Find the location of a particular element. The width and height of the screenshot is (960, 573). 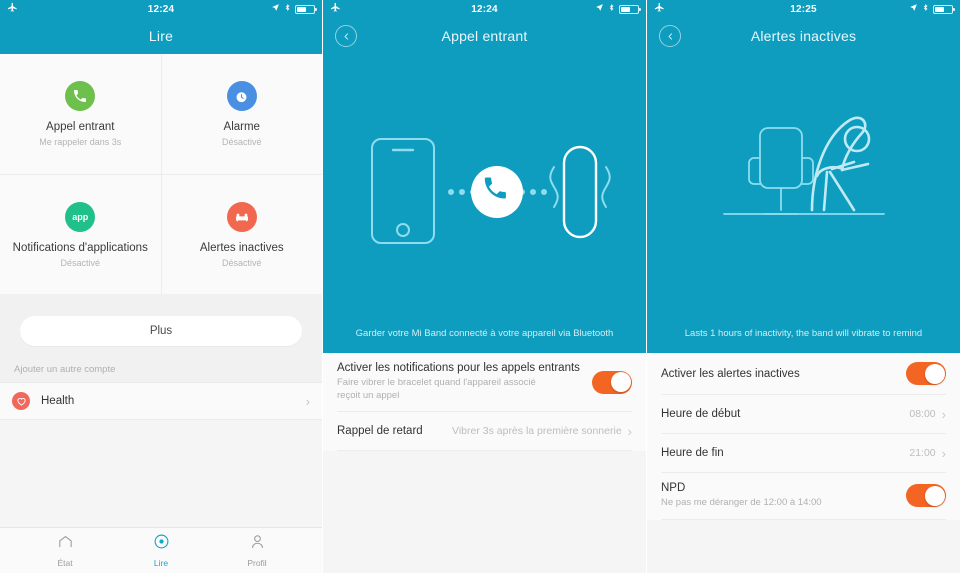

tab-bar: État Lire Profil is located at coordinates (161, 550).